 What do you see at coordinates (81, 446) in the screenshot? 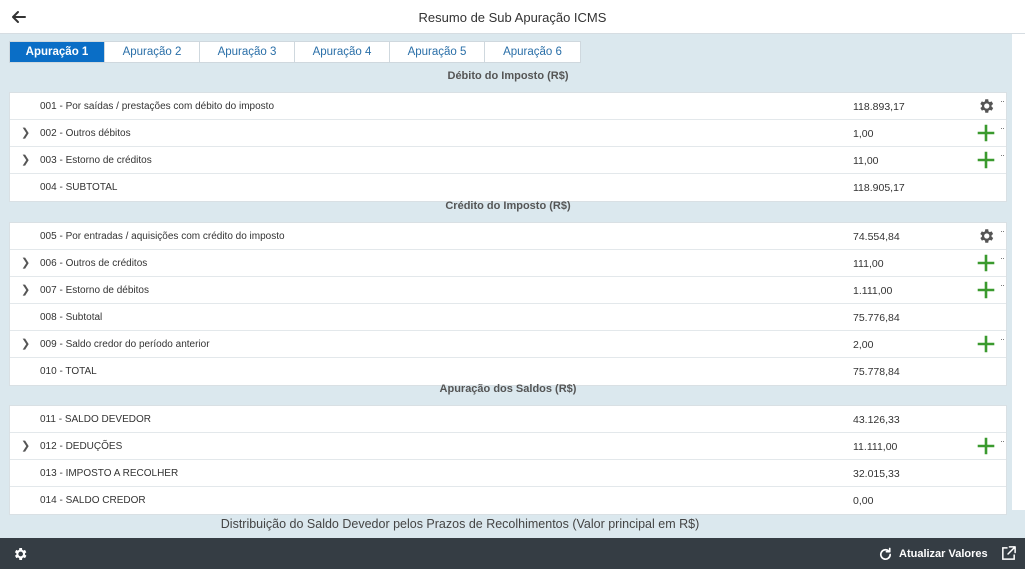
I see `row-label: 012 - DEDUÇÕES` at bounding box center [81, 446].